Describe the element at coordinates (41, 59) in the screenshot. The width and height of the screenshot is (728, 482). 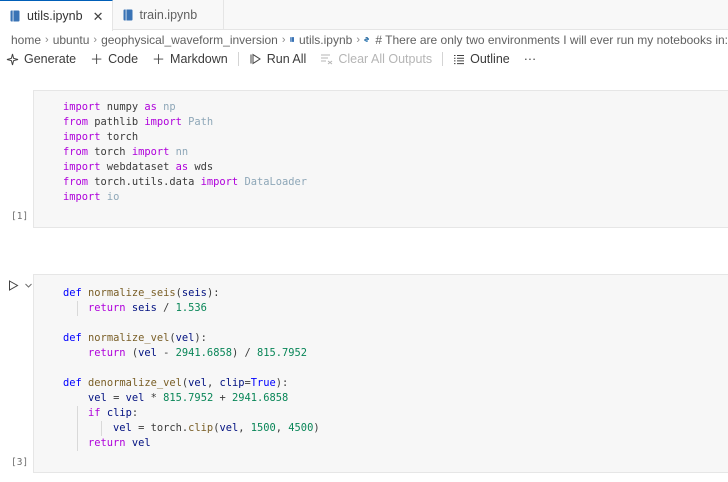
I see `generate-button: Generate` at that location.